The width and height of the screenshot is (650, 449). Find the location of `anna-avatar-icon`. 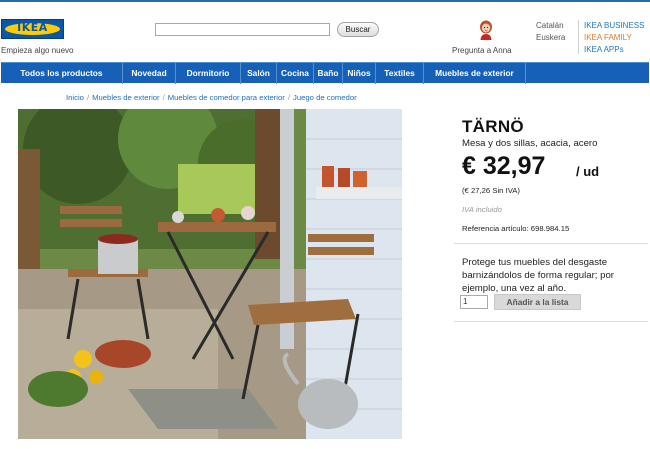

anna-avatar-icon is located at coordinates (486, 30).